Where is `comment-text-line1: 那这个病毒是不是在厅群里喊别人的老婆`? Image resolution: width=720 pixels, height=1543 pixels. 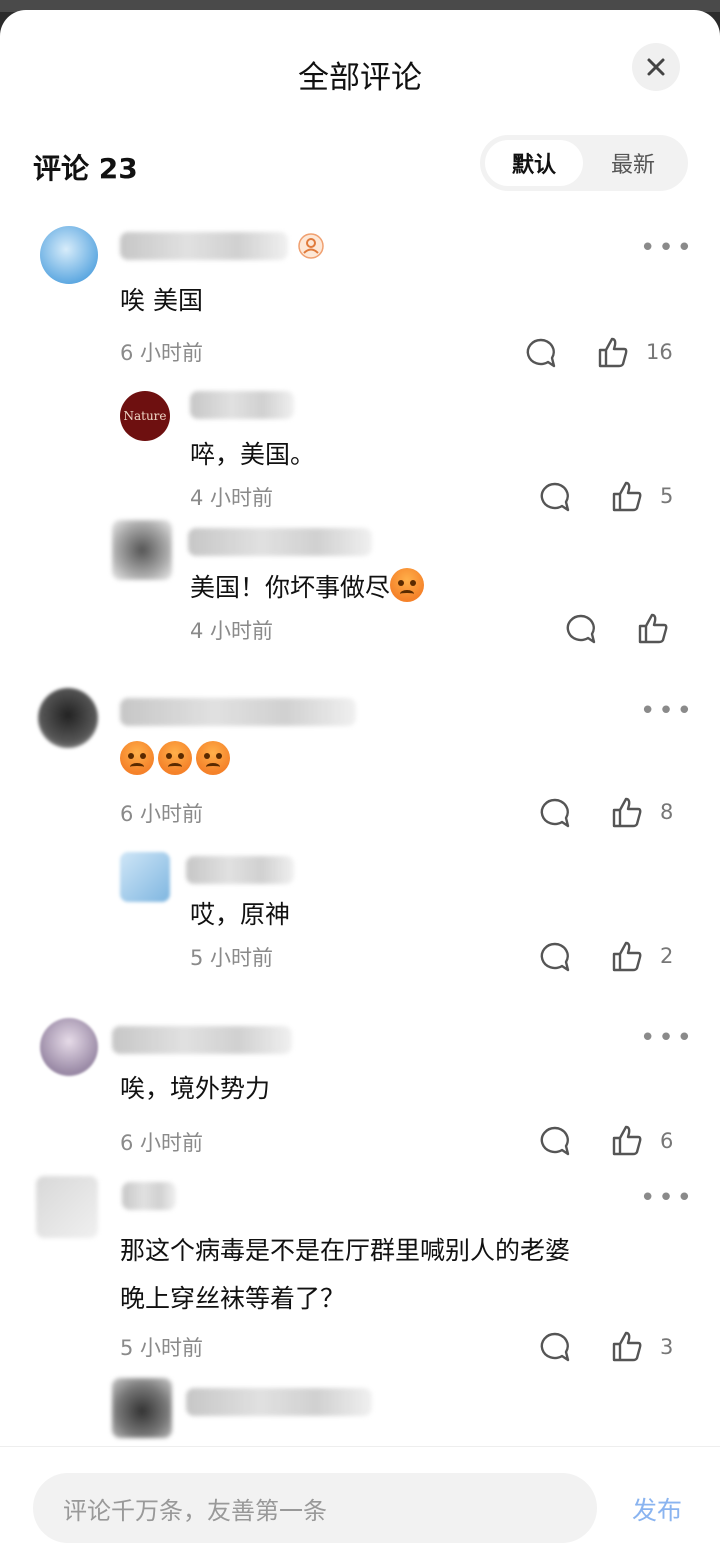
comment-text-line1: 那这个病毒是不是在厅群里喊别人的老婆 is located at coordinates (345, 1250).